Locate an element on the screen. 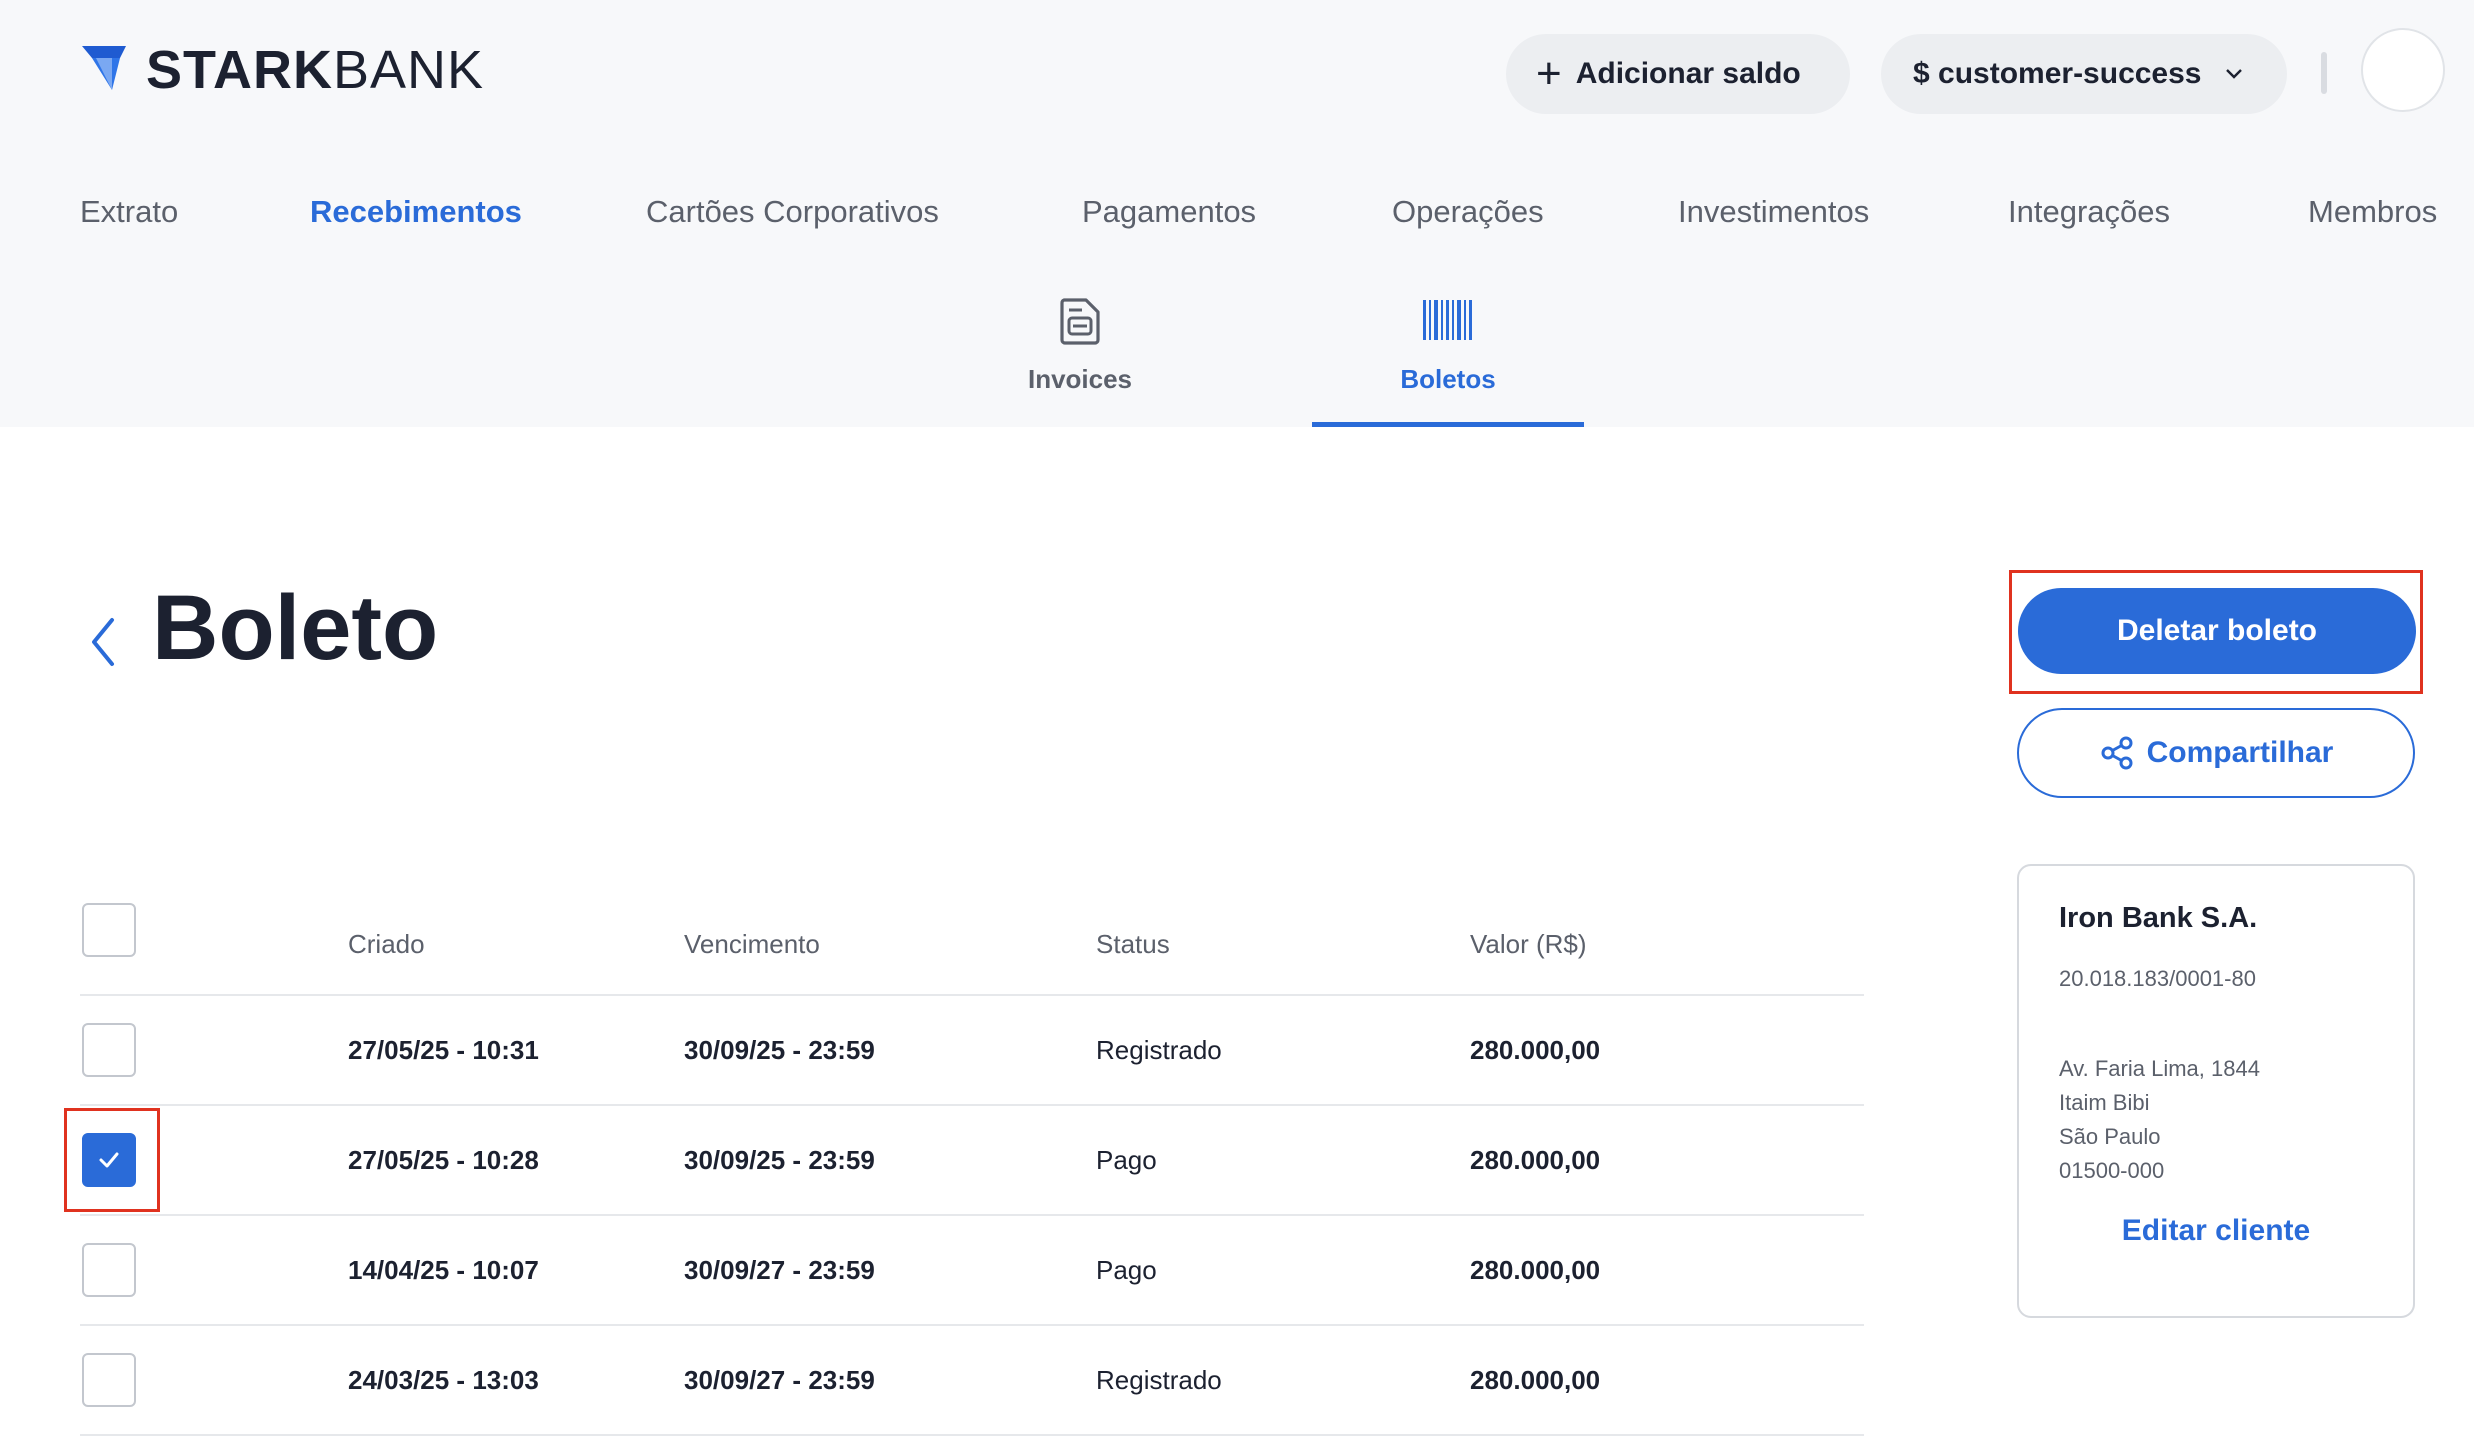 The image size is (2474, 1438). tab-invoices: Invoices is located at coordinates (1080, 361).